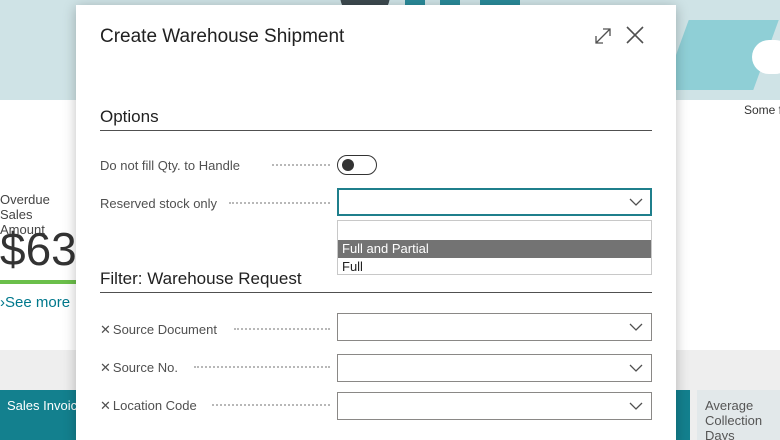 The height and width of the screenshot is (440, 780). Describe the element at coordinates (154, 405) in the screenshot. I see `field-label-text: Location Code` at that location.